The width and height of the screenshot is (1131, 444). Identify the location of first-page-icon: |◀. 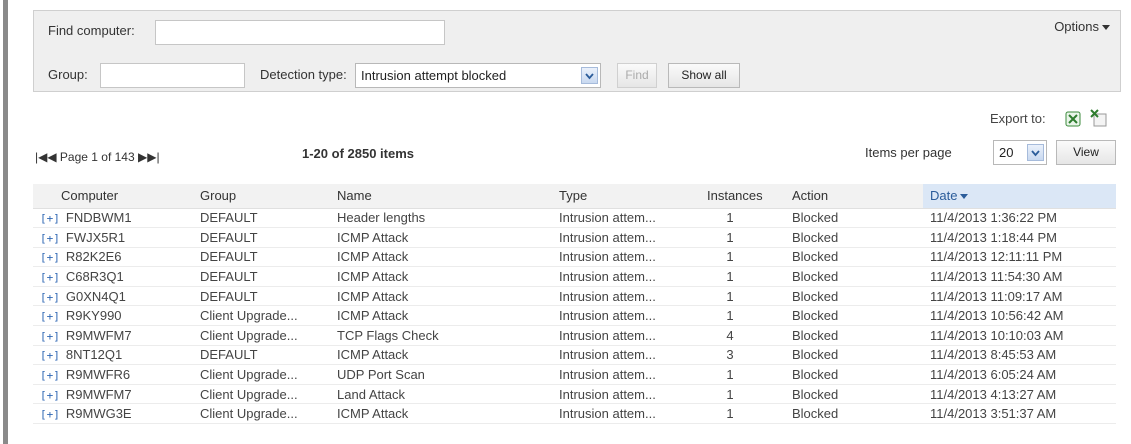
(41, 157).